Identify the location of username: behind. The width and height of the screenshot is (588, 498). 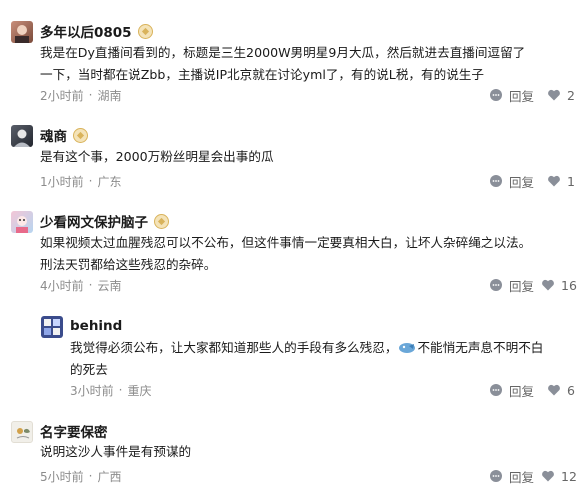
(96, 326).